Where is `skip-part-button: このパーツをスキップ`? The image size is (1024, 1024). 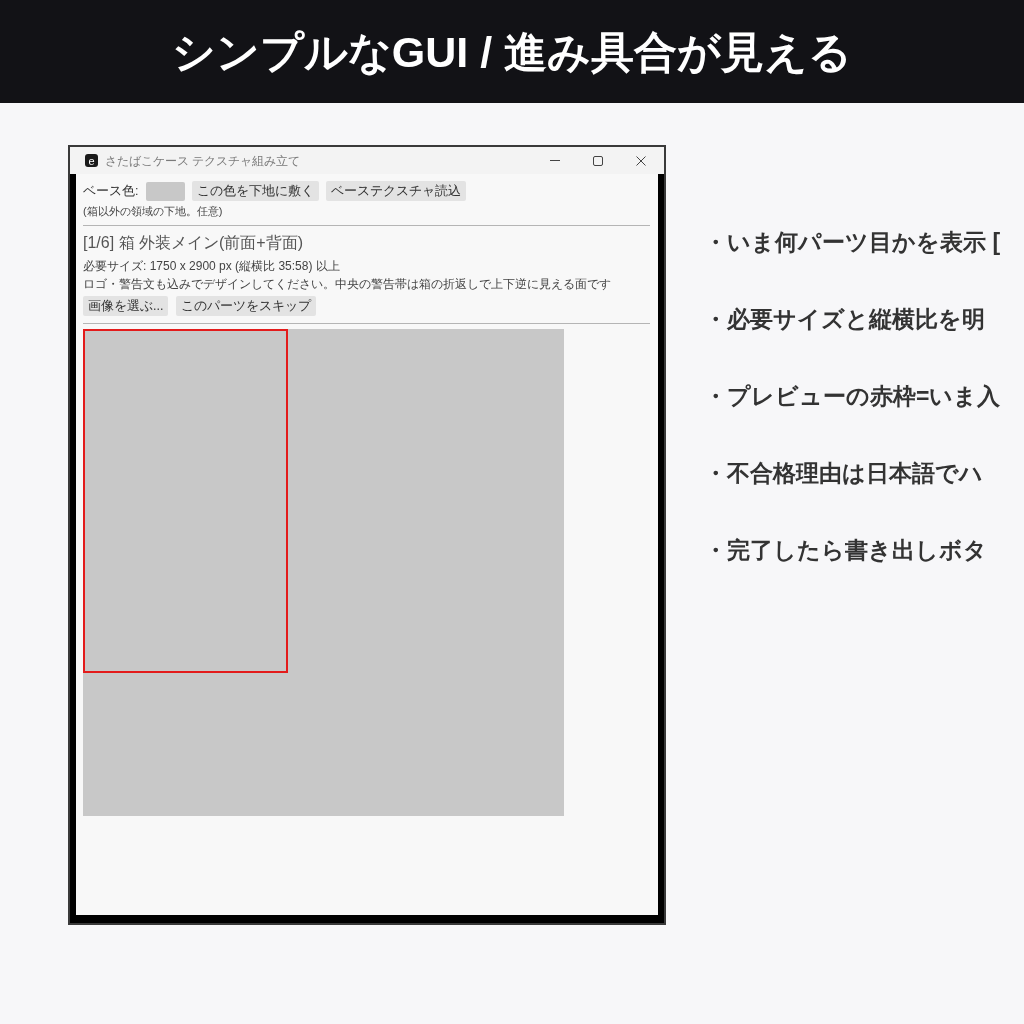
skip-part-button: このパーツをスキップ is located at coordinates (246, 306).